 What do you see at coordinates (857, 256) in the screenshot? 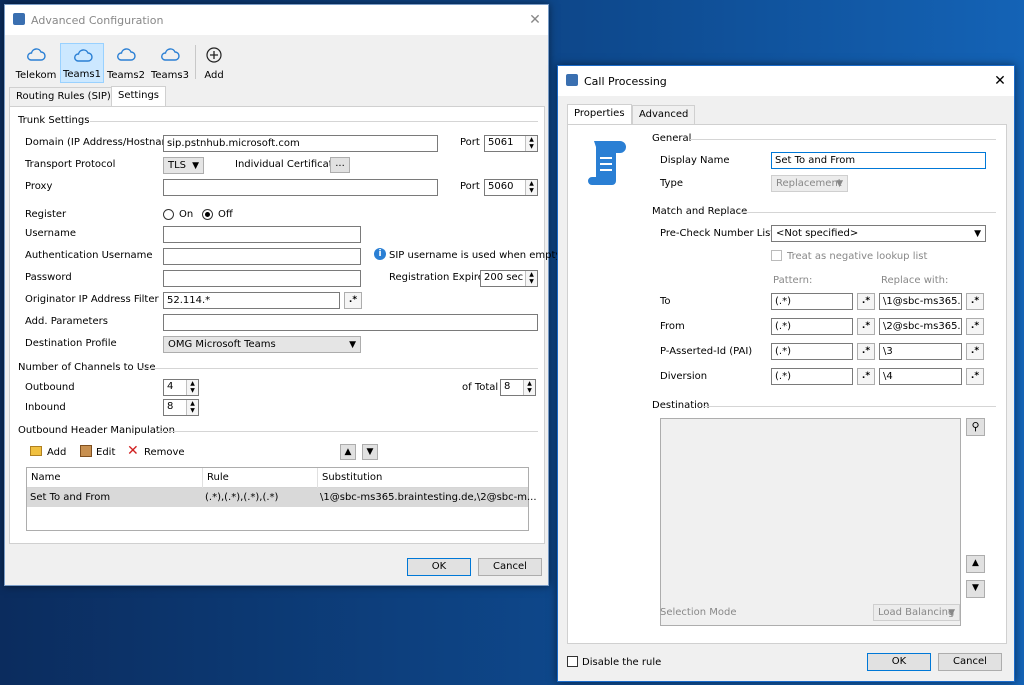
I see `negative-lookup-label: Treat as negative lookup list` at bounding box center [857, 256].